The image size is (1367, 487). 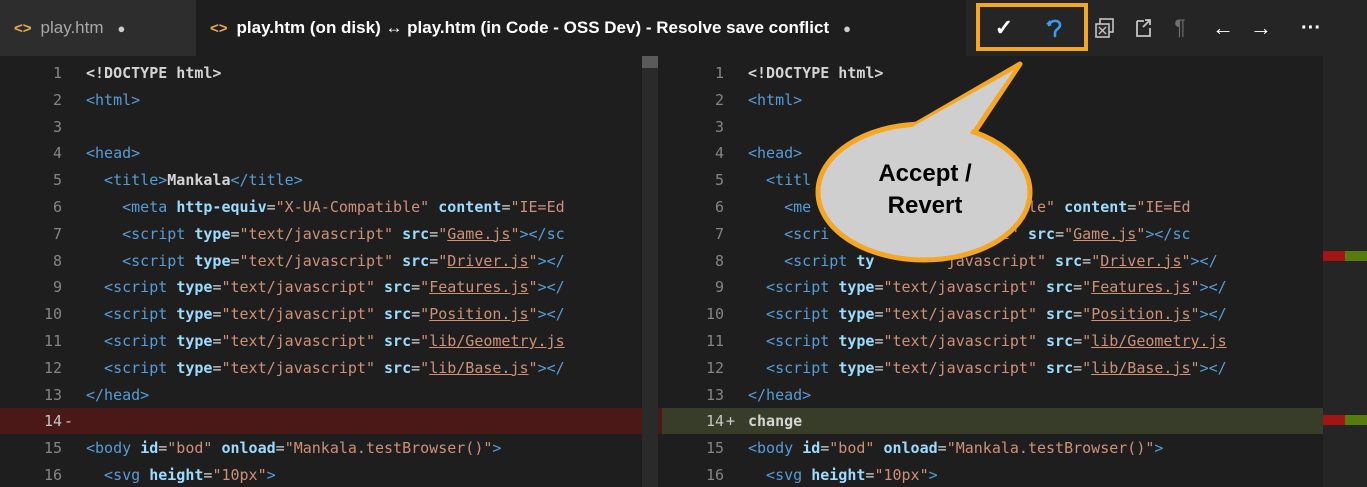 What do you see at coordinates (925, 205) in the screenshot?
I see `callout-line-2: Revert` at bounding box center [925, 205].